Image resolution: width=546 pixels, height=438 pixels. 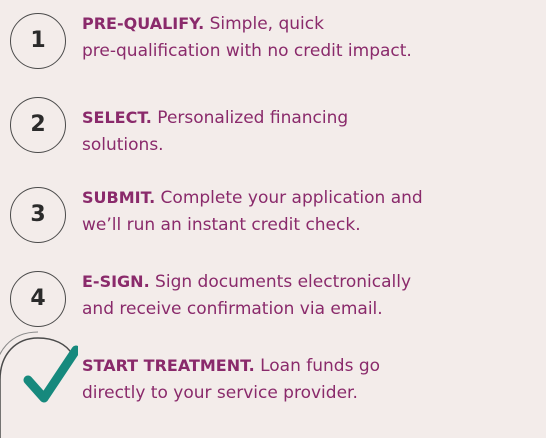 What do you see at coordinates (117, 117) in the screenshot?
I see `step-2-heading: SELECT.` at bounding box center [117, 117].